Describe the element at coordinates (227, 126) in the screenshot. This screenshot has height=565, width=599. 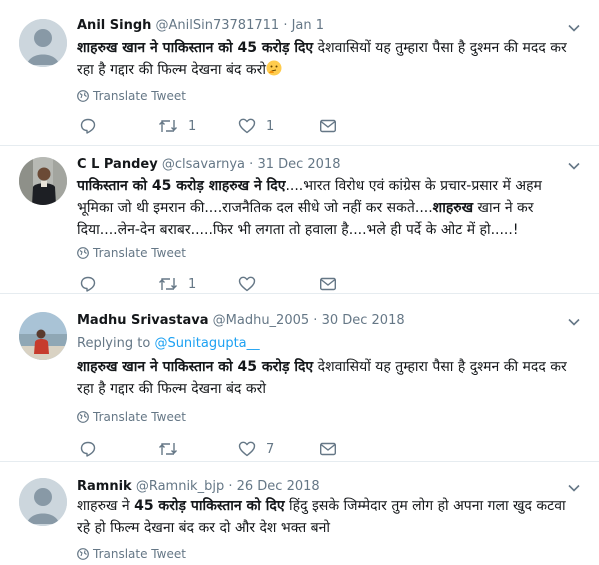
I see `tweet-actions: 1 1` at that location.